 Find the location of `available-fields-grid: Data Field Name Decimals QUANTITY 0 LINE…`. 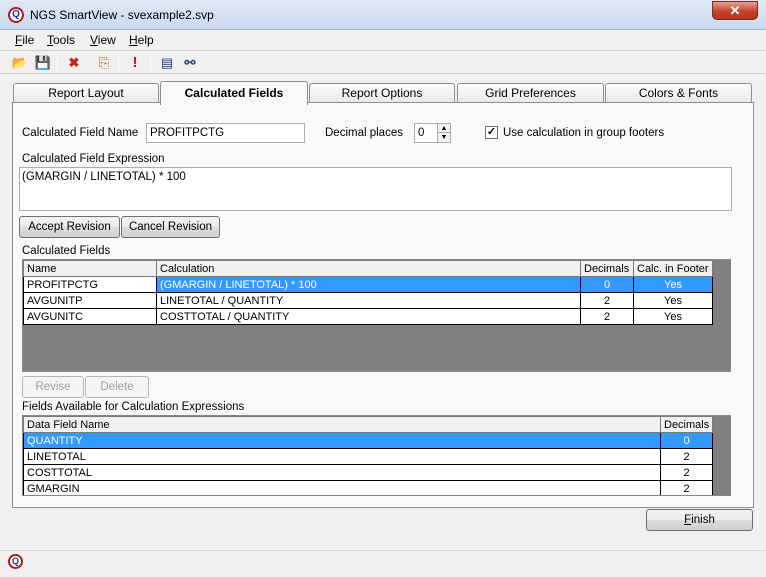

available-fields-grid: Data Field Name Decimals QUANTITY 0 LINE… is located at coordinates (376, 455).